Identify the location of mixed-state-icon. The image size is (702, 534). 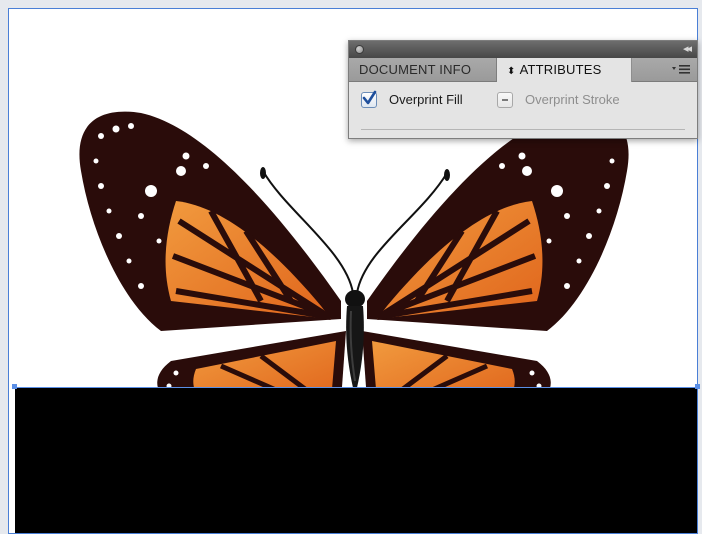
(505, 100).